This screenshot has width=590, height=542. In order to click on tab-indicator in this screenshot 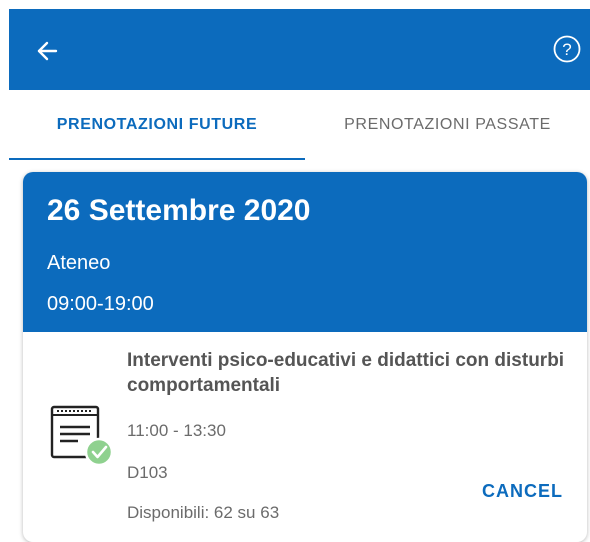, I will do `click(157, 159)`.